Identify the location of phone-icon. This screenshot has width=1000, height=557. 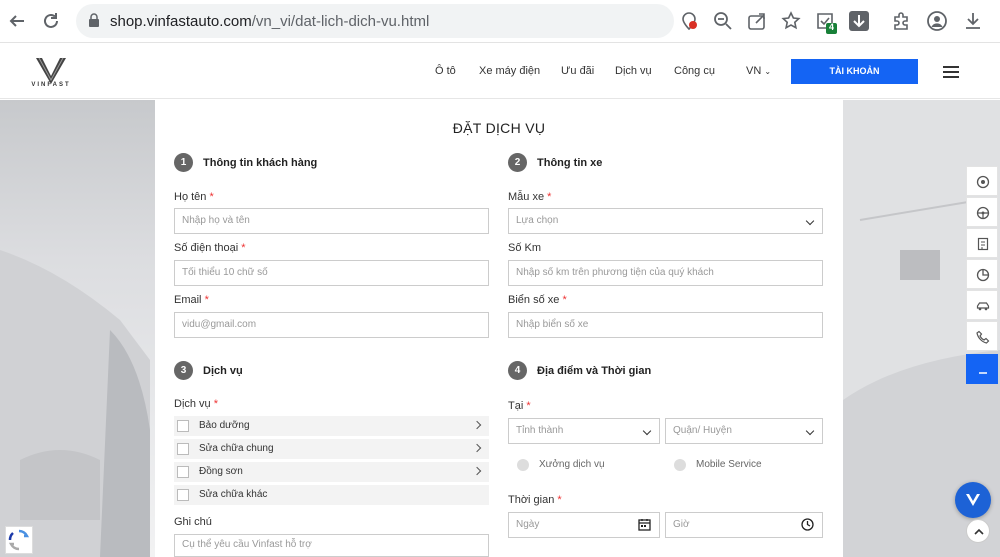
(983, 337).